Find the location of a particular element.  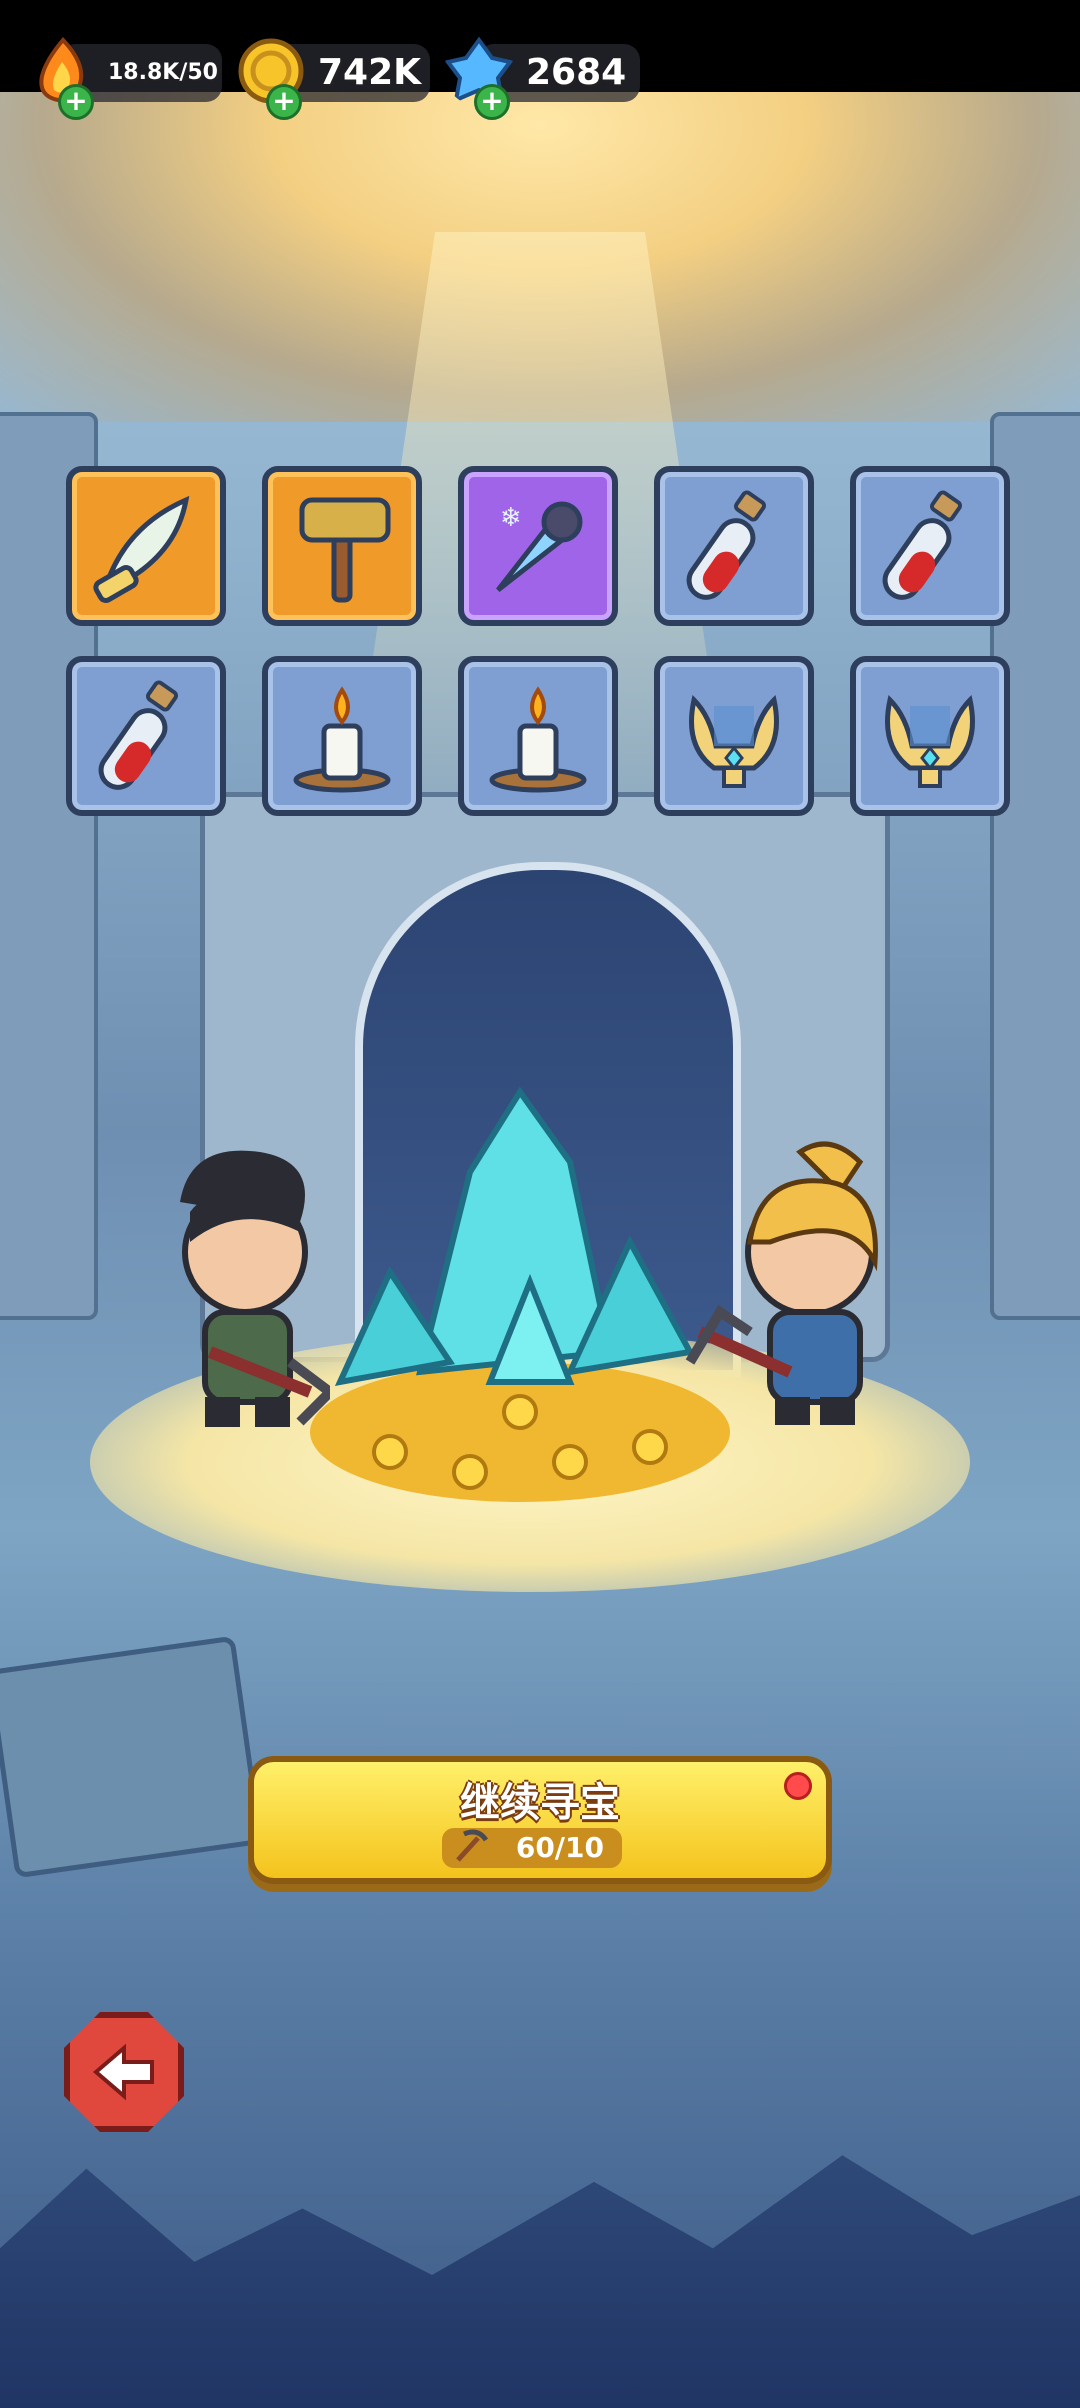

hammer-icon is located at coordinates (345, 550).